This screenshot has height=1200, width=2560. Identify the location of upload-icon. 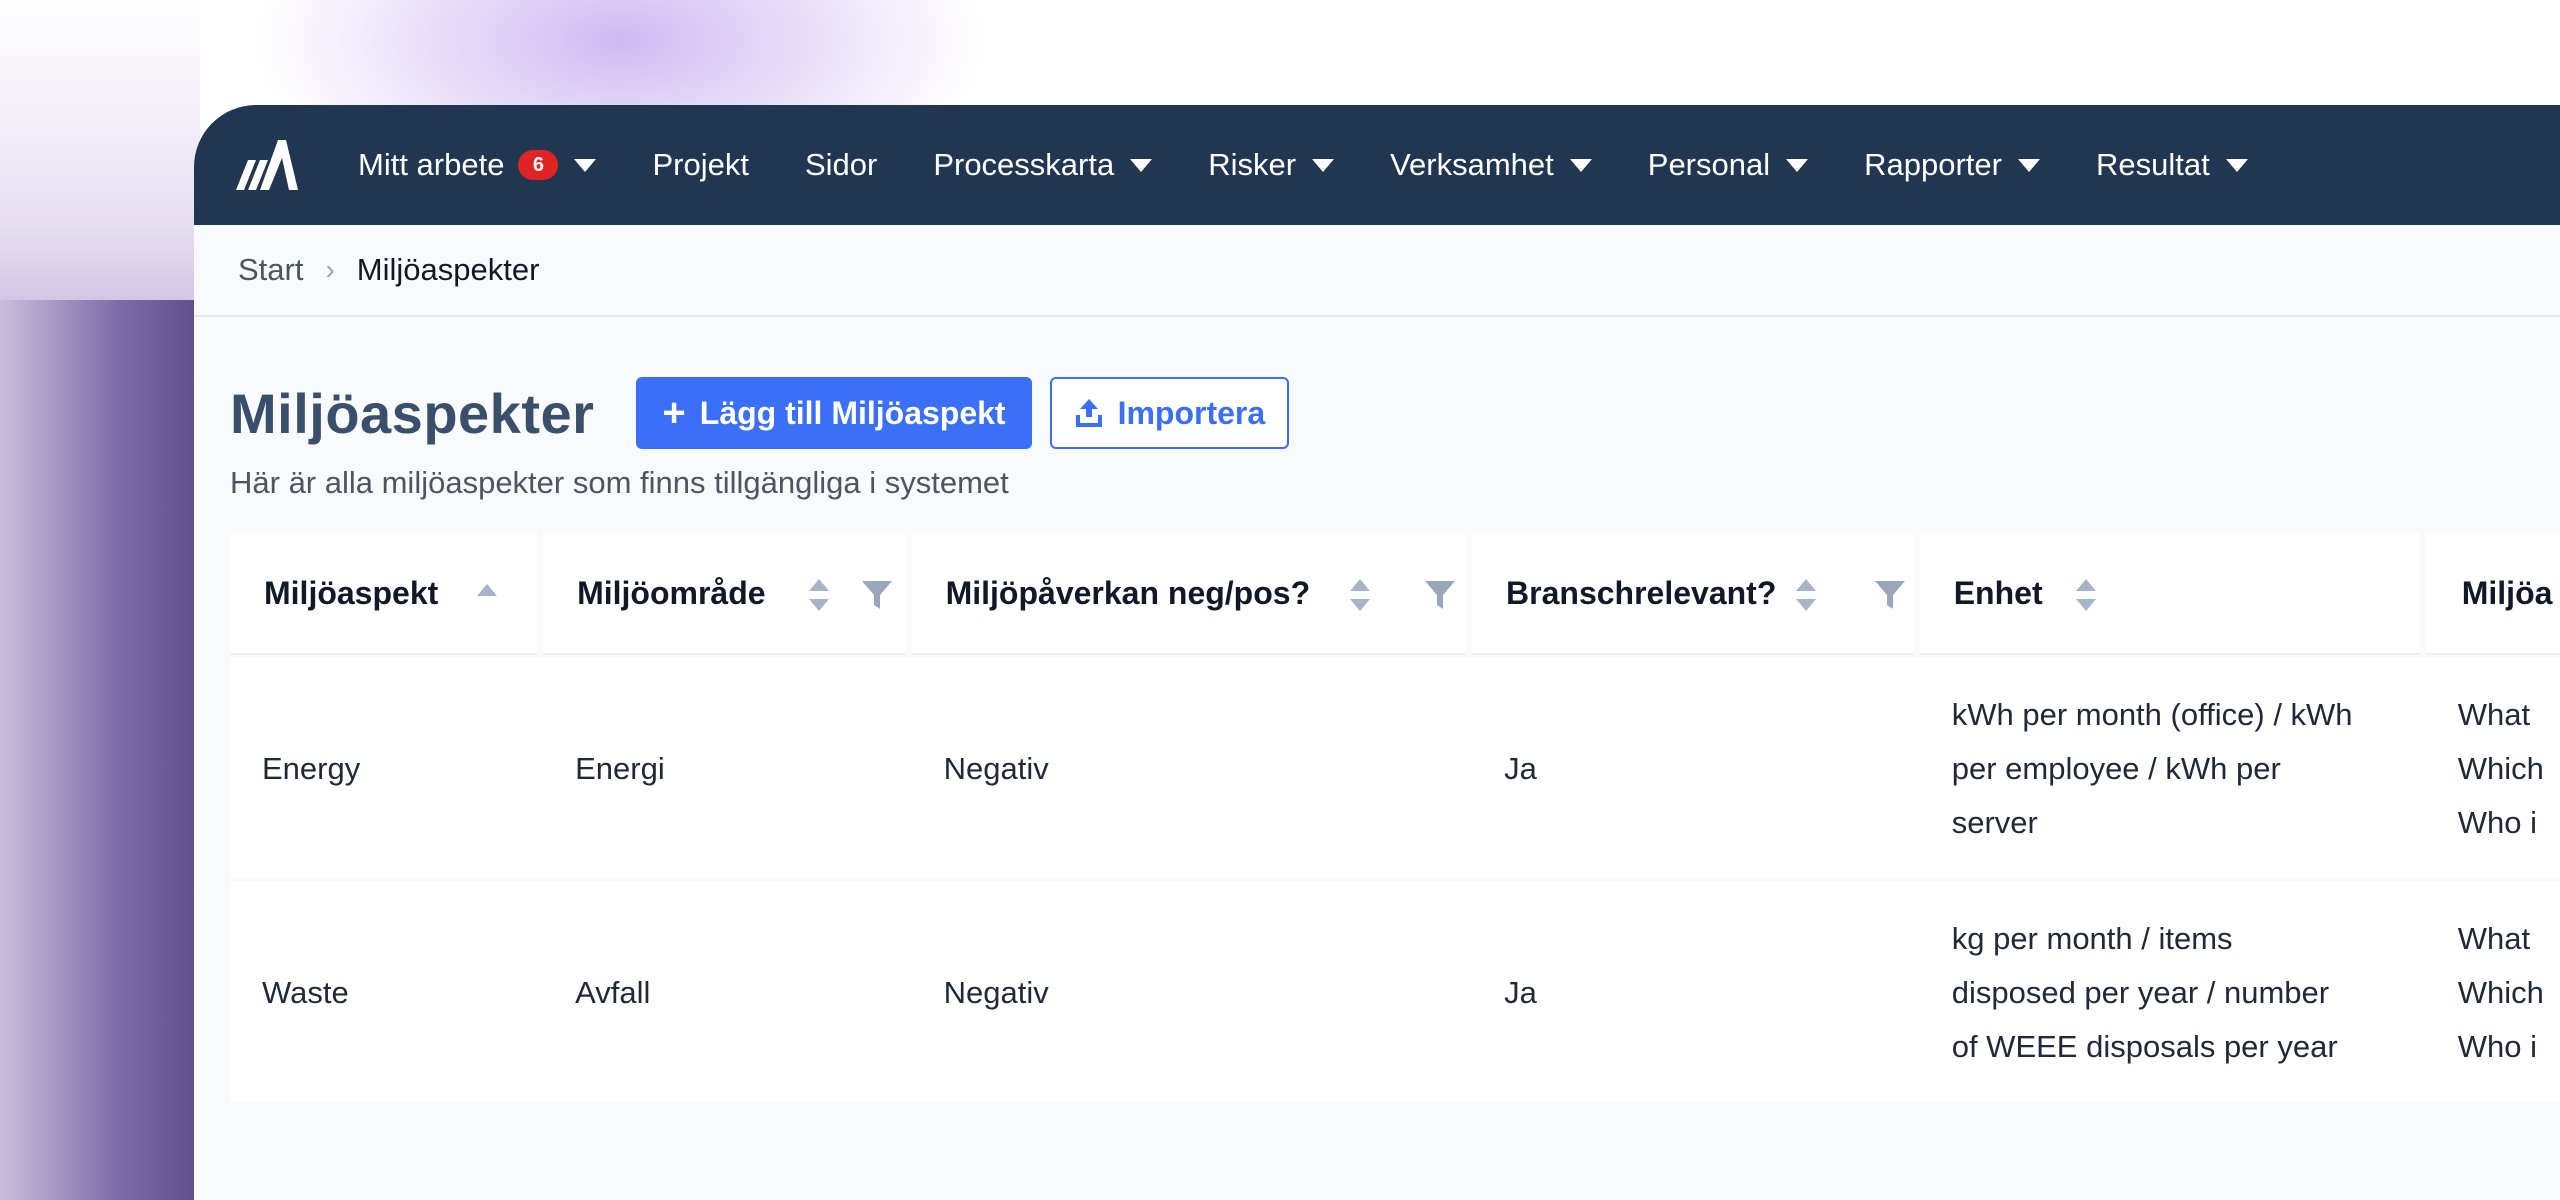
(1088, 413).